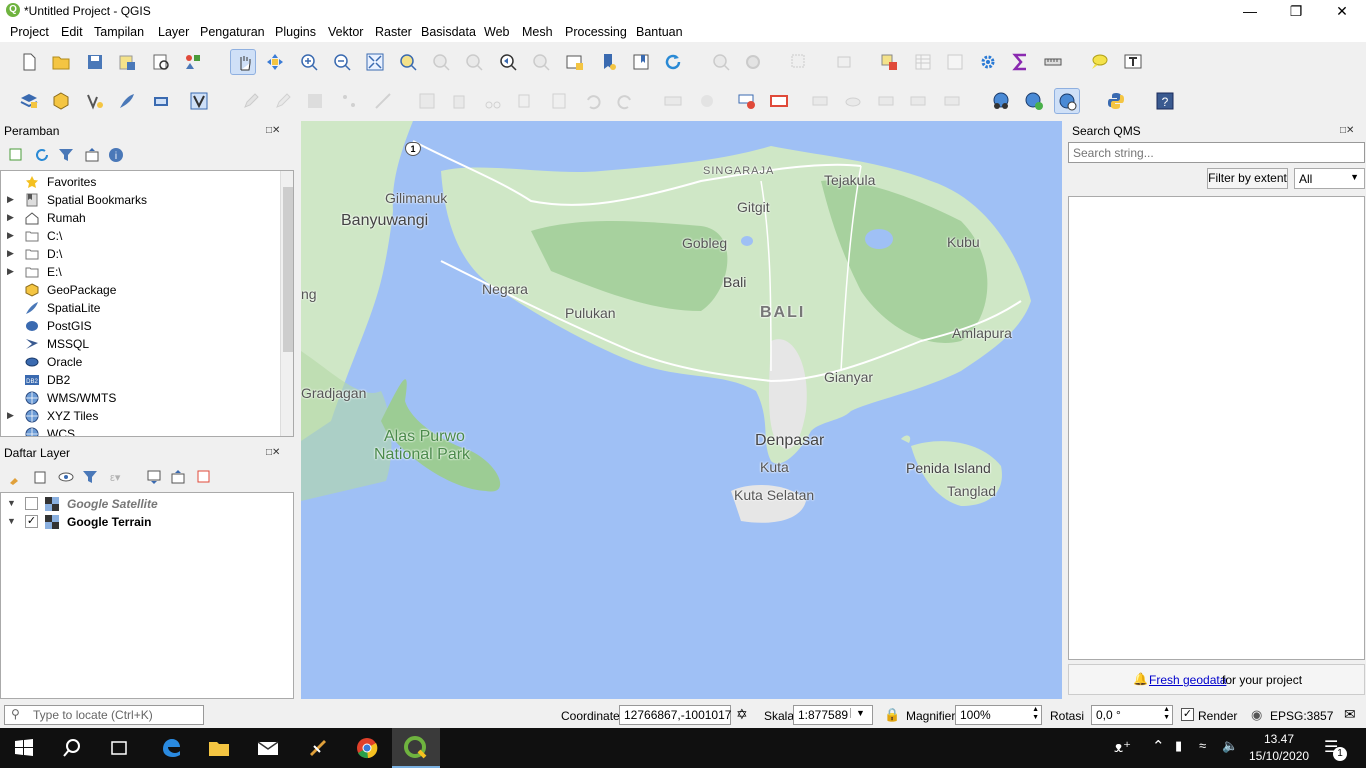  What do you see at coordinates (140, 308) in the screenshot?
I see `browser-item: SpatiaLite` at bounding box center [140, 308].